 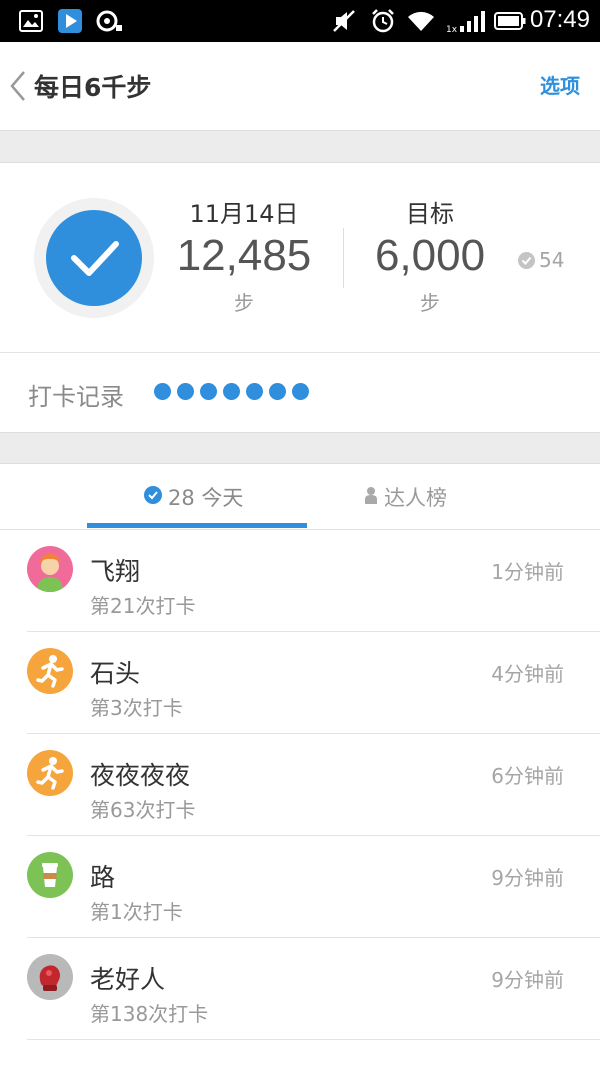 What do you see at coordinates (300, 683) in the screenshot?
I see `list-item: 石头 第3次打卡 4分钟前` at bounding box center [300, 683].